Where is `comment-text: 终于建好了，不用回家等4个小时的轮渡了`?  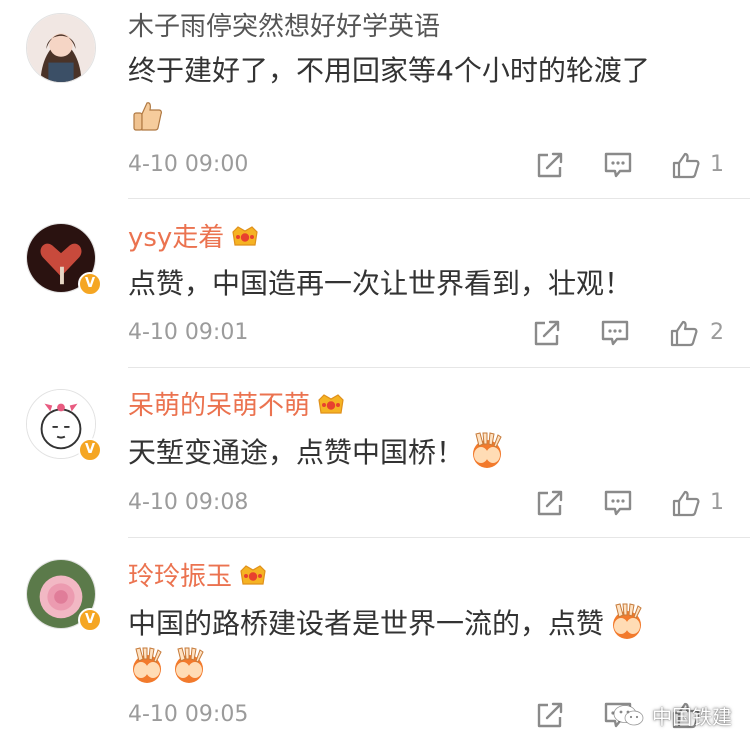 comment-text: 终于建好了，不用回家等4个小时的轮渡了 is located at coordinates (389, 71).